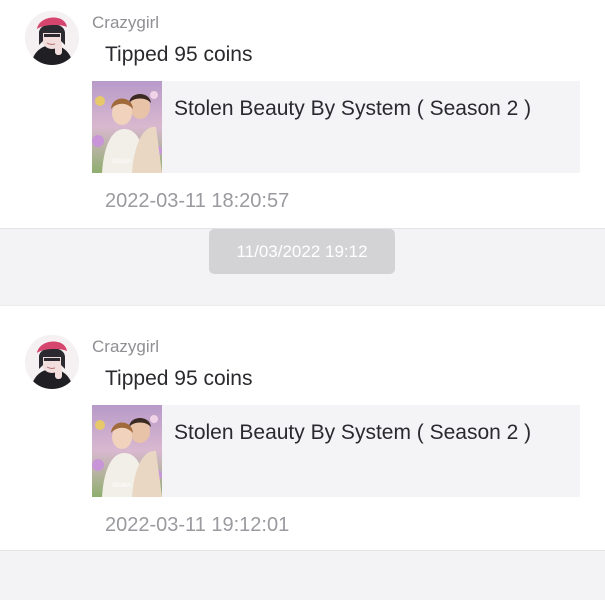 The image size is (605, 600). I want to click on message-timestamp: 2022-03-11 18:20:57, so click(197, 201).